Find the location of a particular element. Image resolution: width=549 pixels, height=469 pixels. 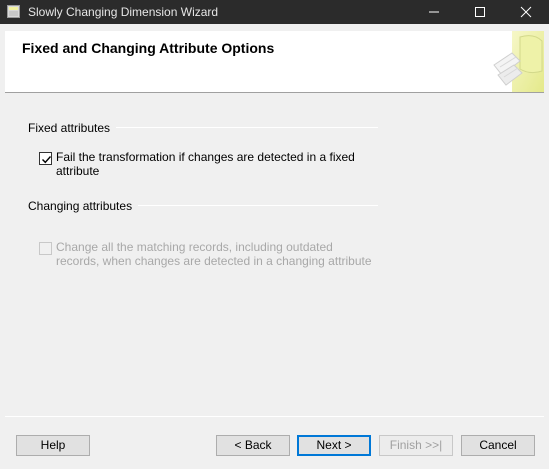

next-button: Next > is located at coordinates (334, 445).